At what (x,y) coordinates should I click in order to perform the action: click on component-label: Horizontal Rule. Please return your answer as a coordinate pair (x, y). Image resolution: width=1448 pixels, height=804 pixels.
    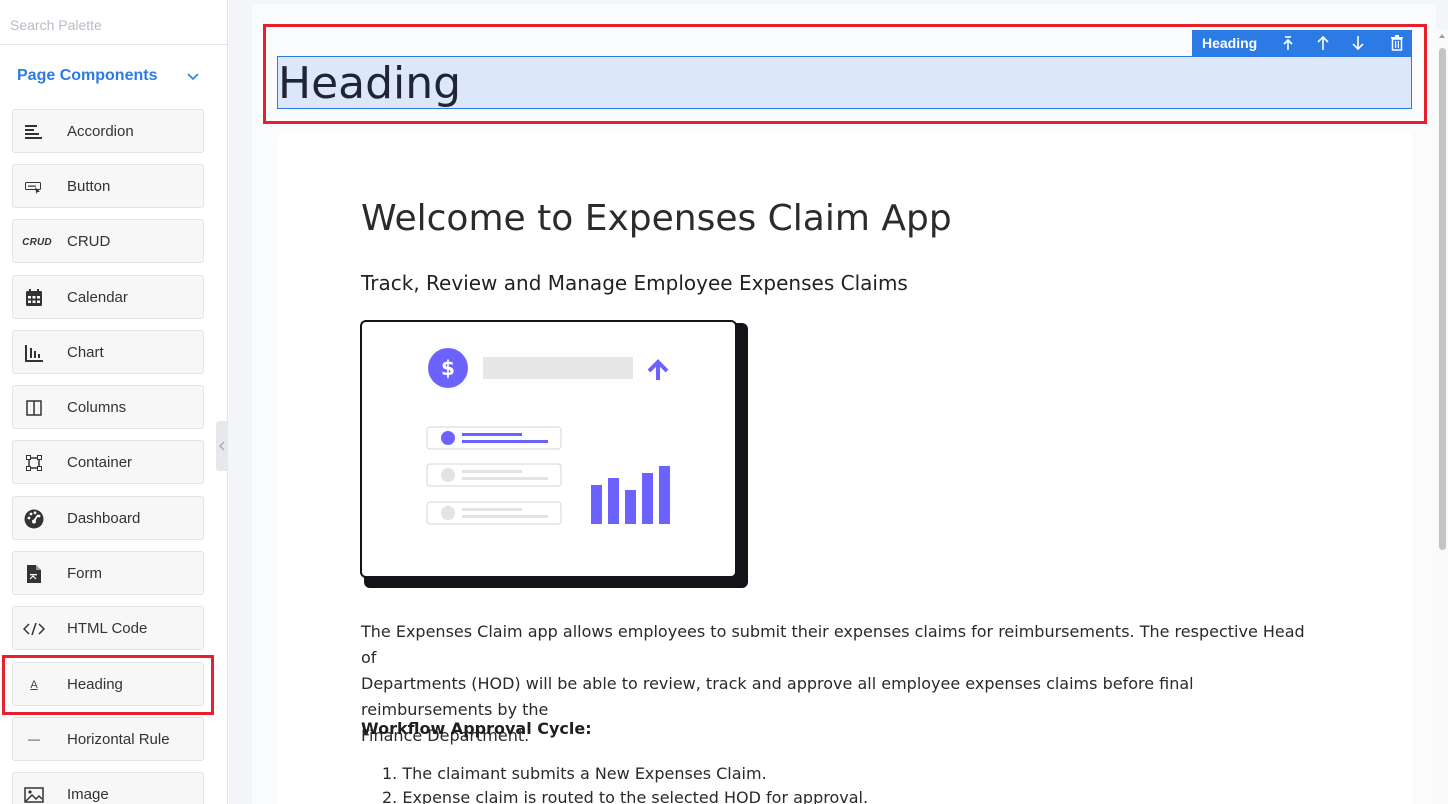
    Looking at the image, I should click on (118, 739).